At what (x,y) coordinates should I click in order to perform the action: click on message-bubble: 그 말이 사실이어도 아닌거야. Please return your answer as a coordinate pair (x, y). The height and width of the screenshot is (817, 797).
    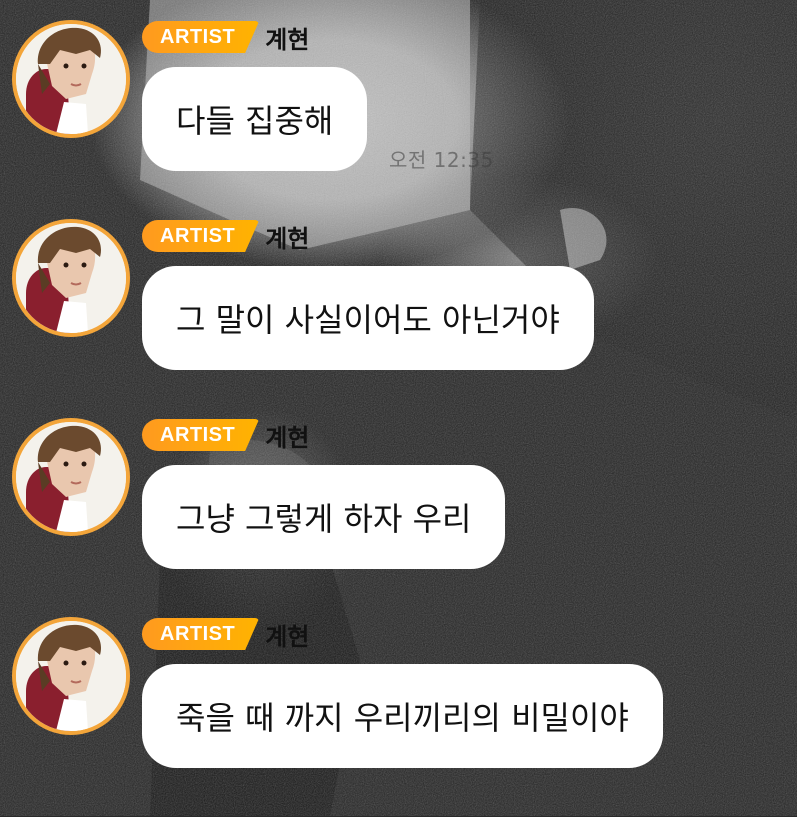
    Looking at the image, I should click on (368, 318).